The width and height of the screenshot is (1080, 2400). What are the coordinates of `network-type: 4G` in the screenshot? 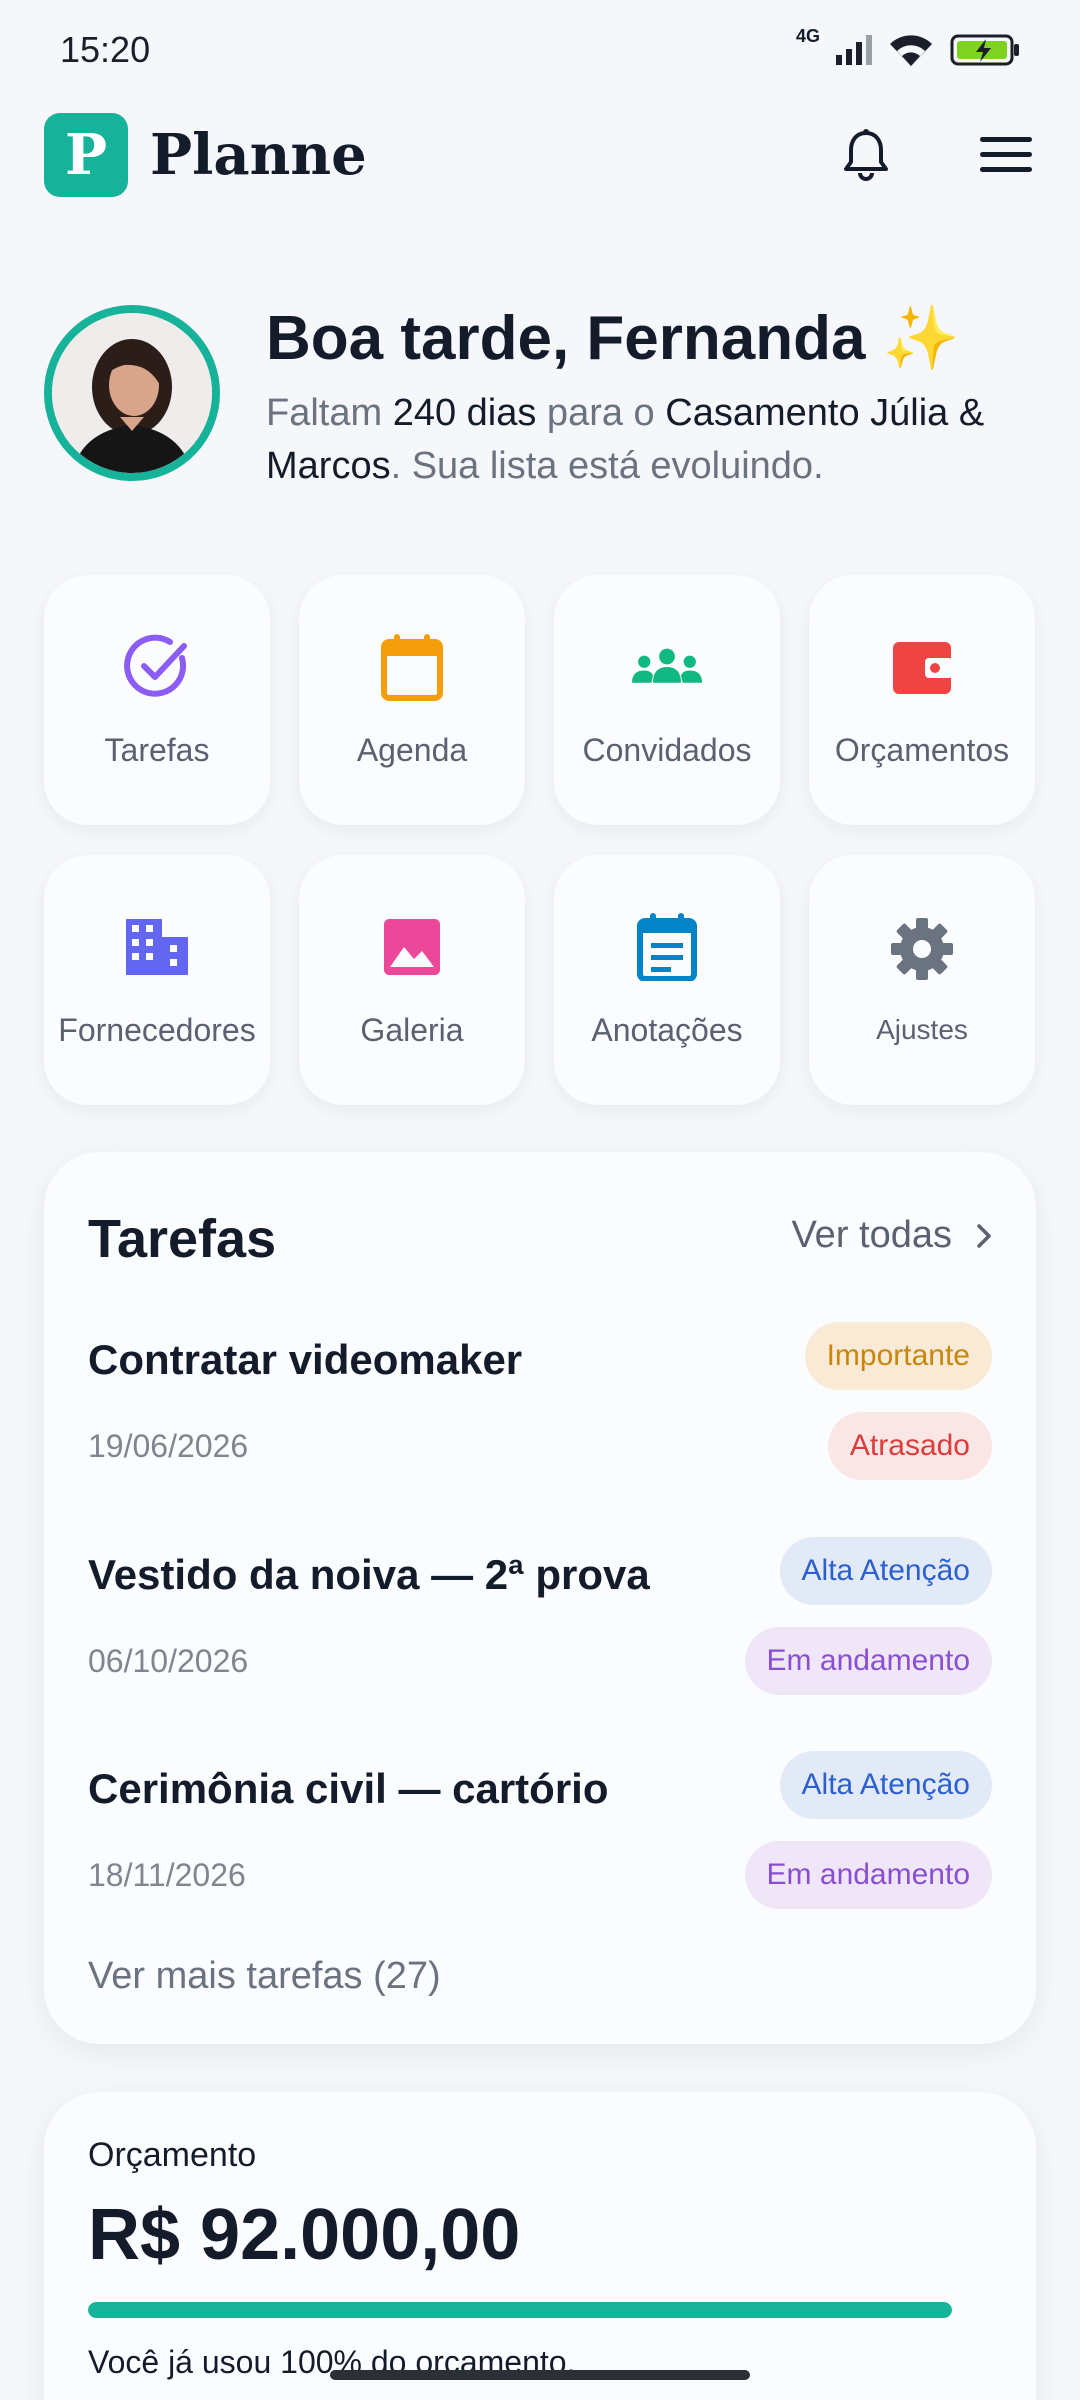 It's located at (807, 35).